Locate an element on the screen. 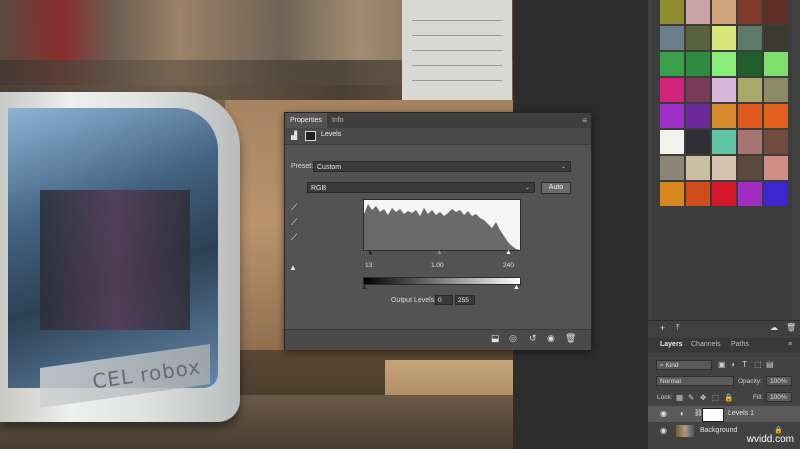  filter-adjustment-icon: ◑ is located at coordinates (732, 364).